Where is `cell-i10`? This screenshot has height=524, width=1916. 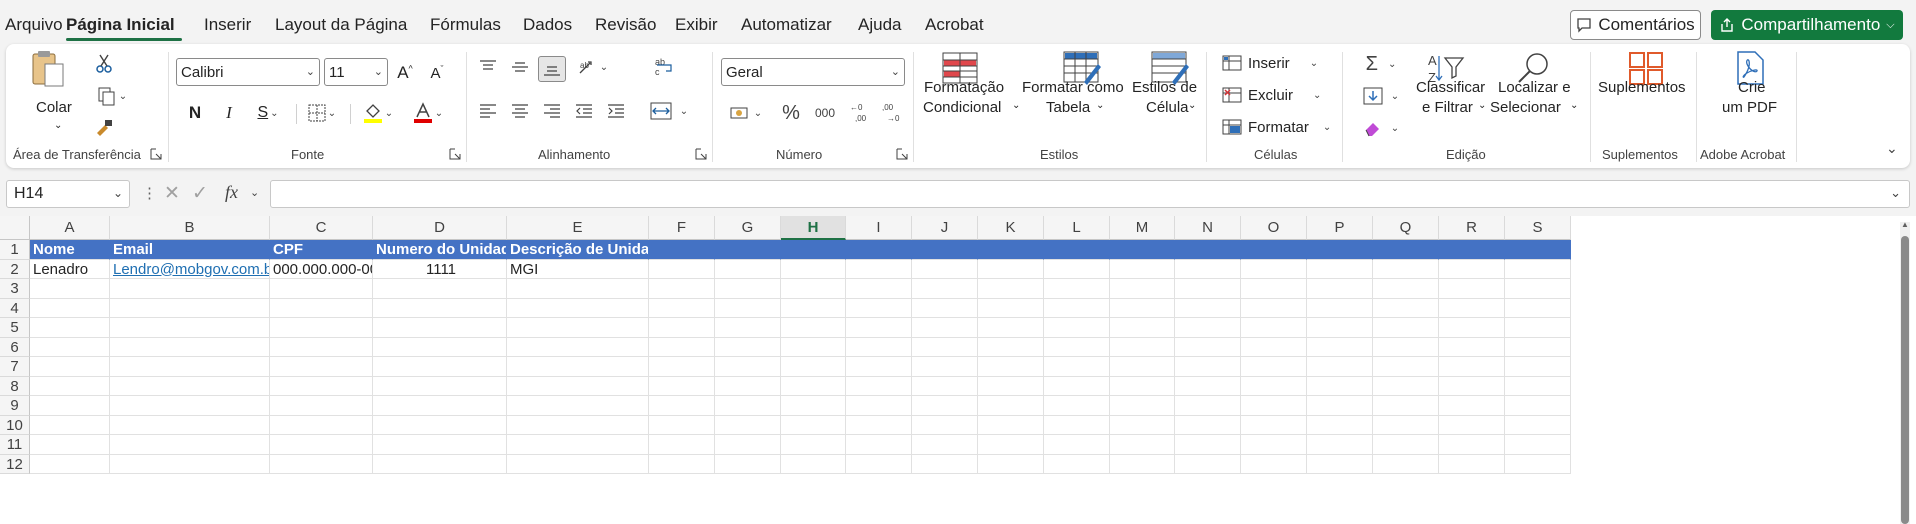
cell-i10 is located at coordinates (879, 425).